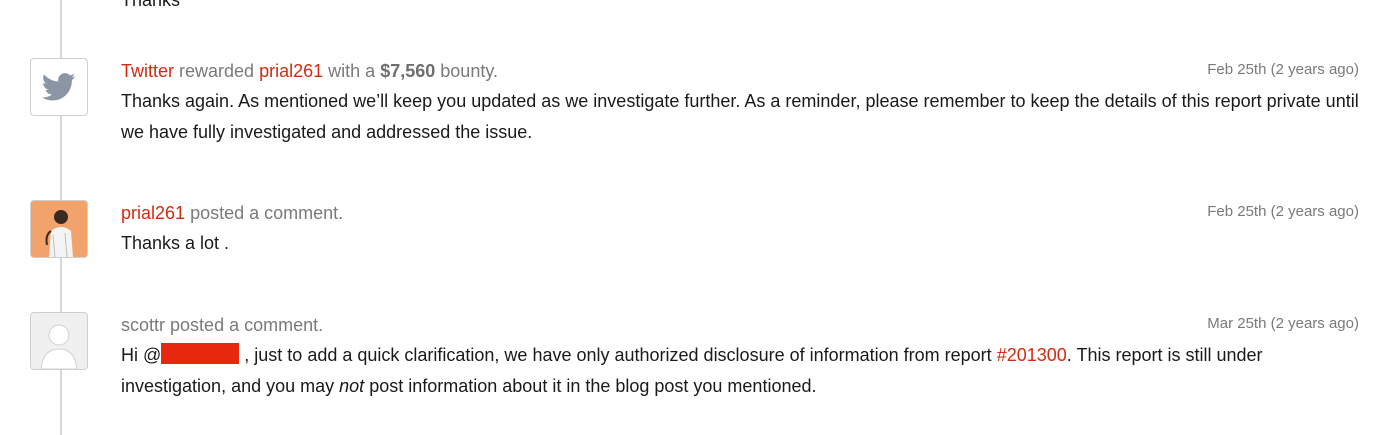  What do you see at coordinates (469, 71) in the screenshot?
I see `bounty-suffix: bounty.` at bounding box center [469, 71].